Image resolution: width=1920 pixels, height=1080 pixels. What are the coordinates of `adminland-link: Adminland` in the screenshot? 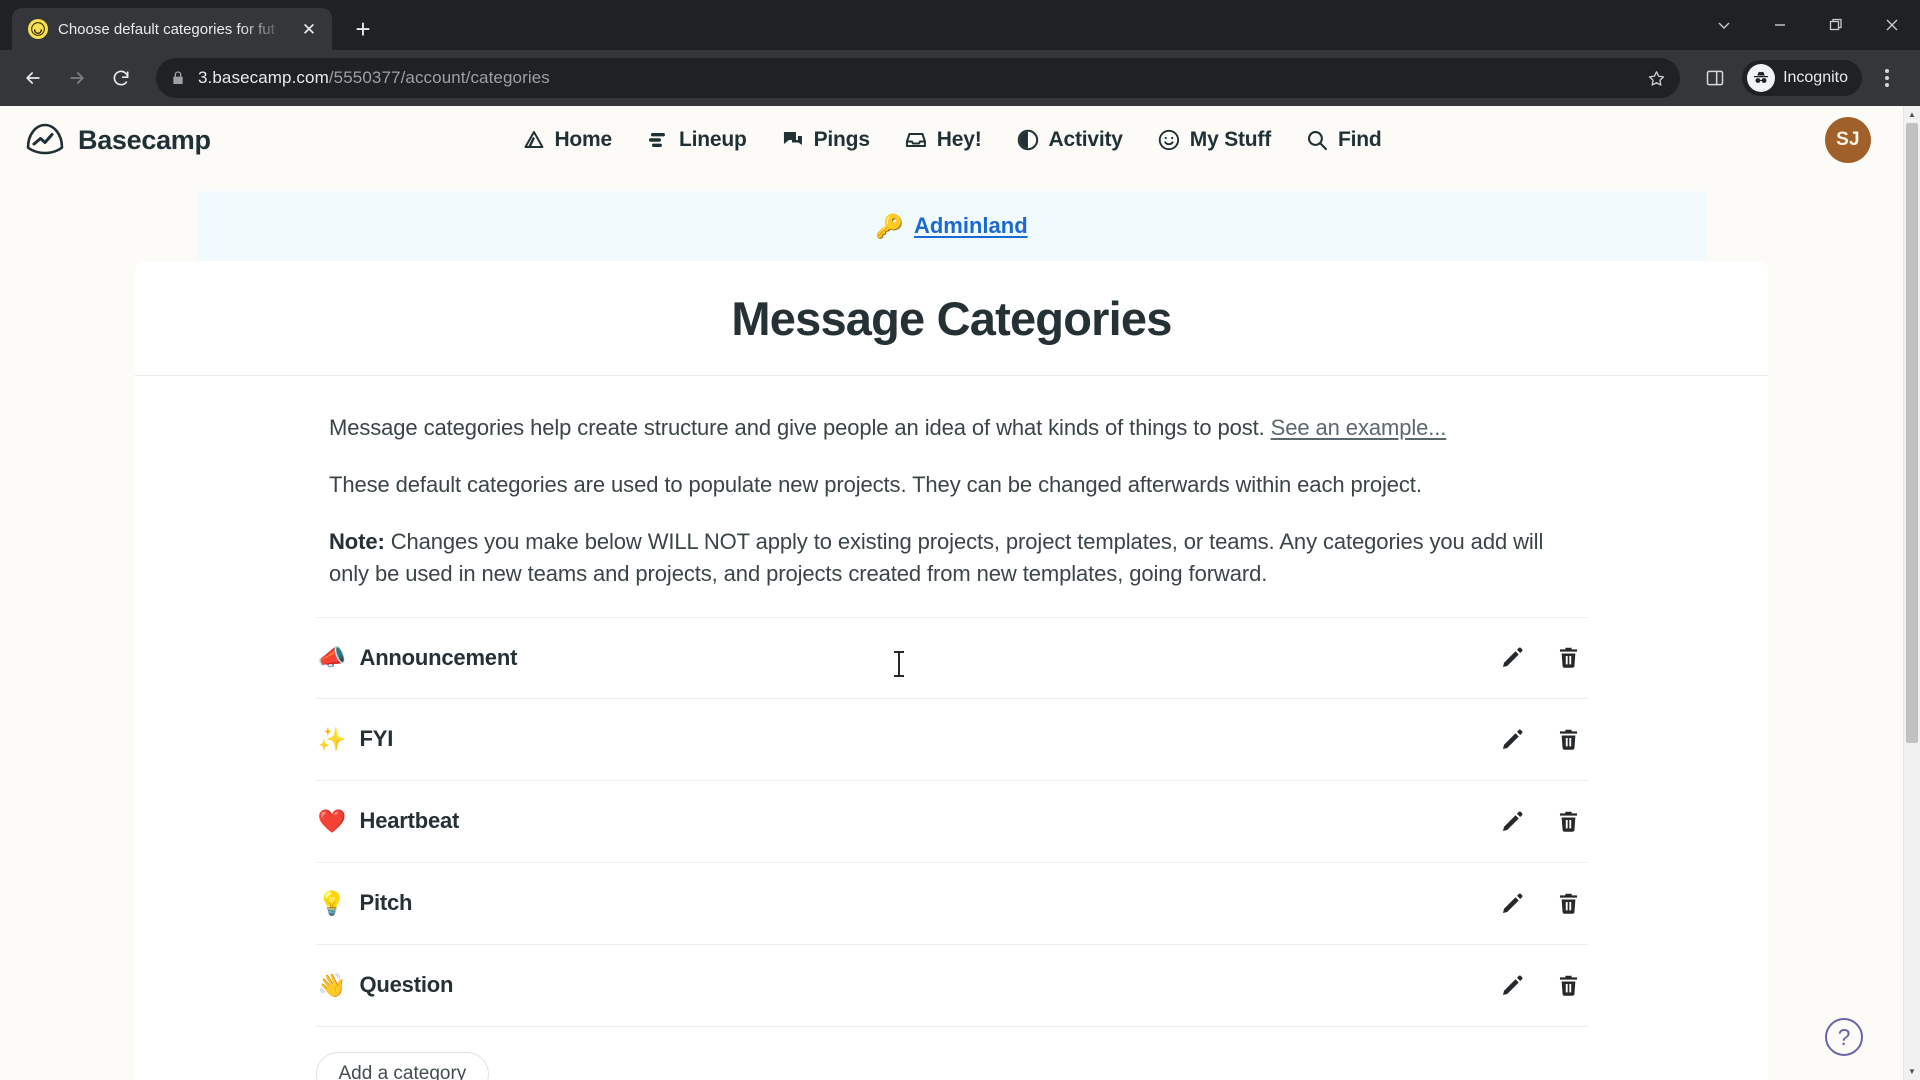 It's located at (971, 226).